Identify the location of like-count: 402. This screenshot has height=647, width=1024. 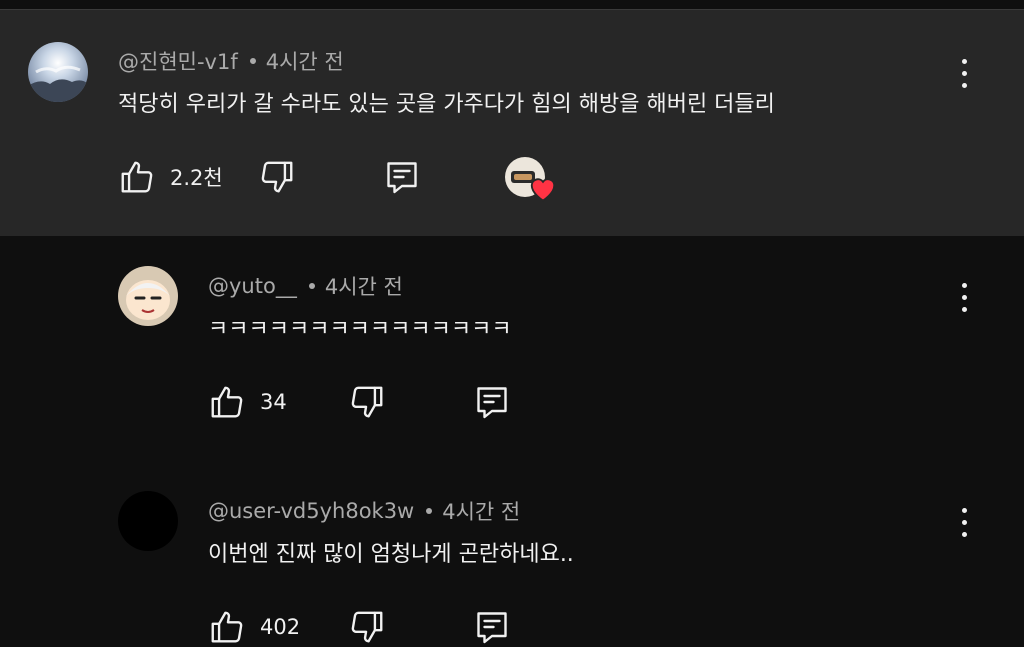
(280, 627).